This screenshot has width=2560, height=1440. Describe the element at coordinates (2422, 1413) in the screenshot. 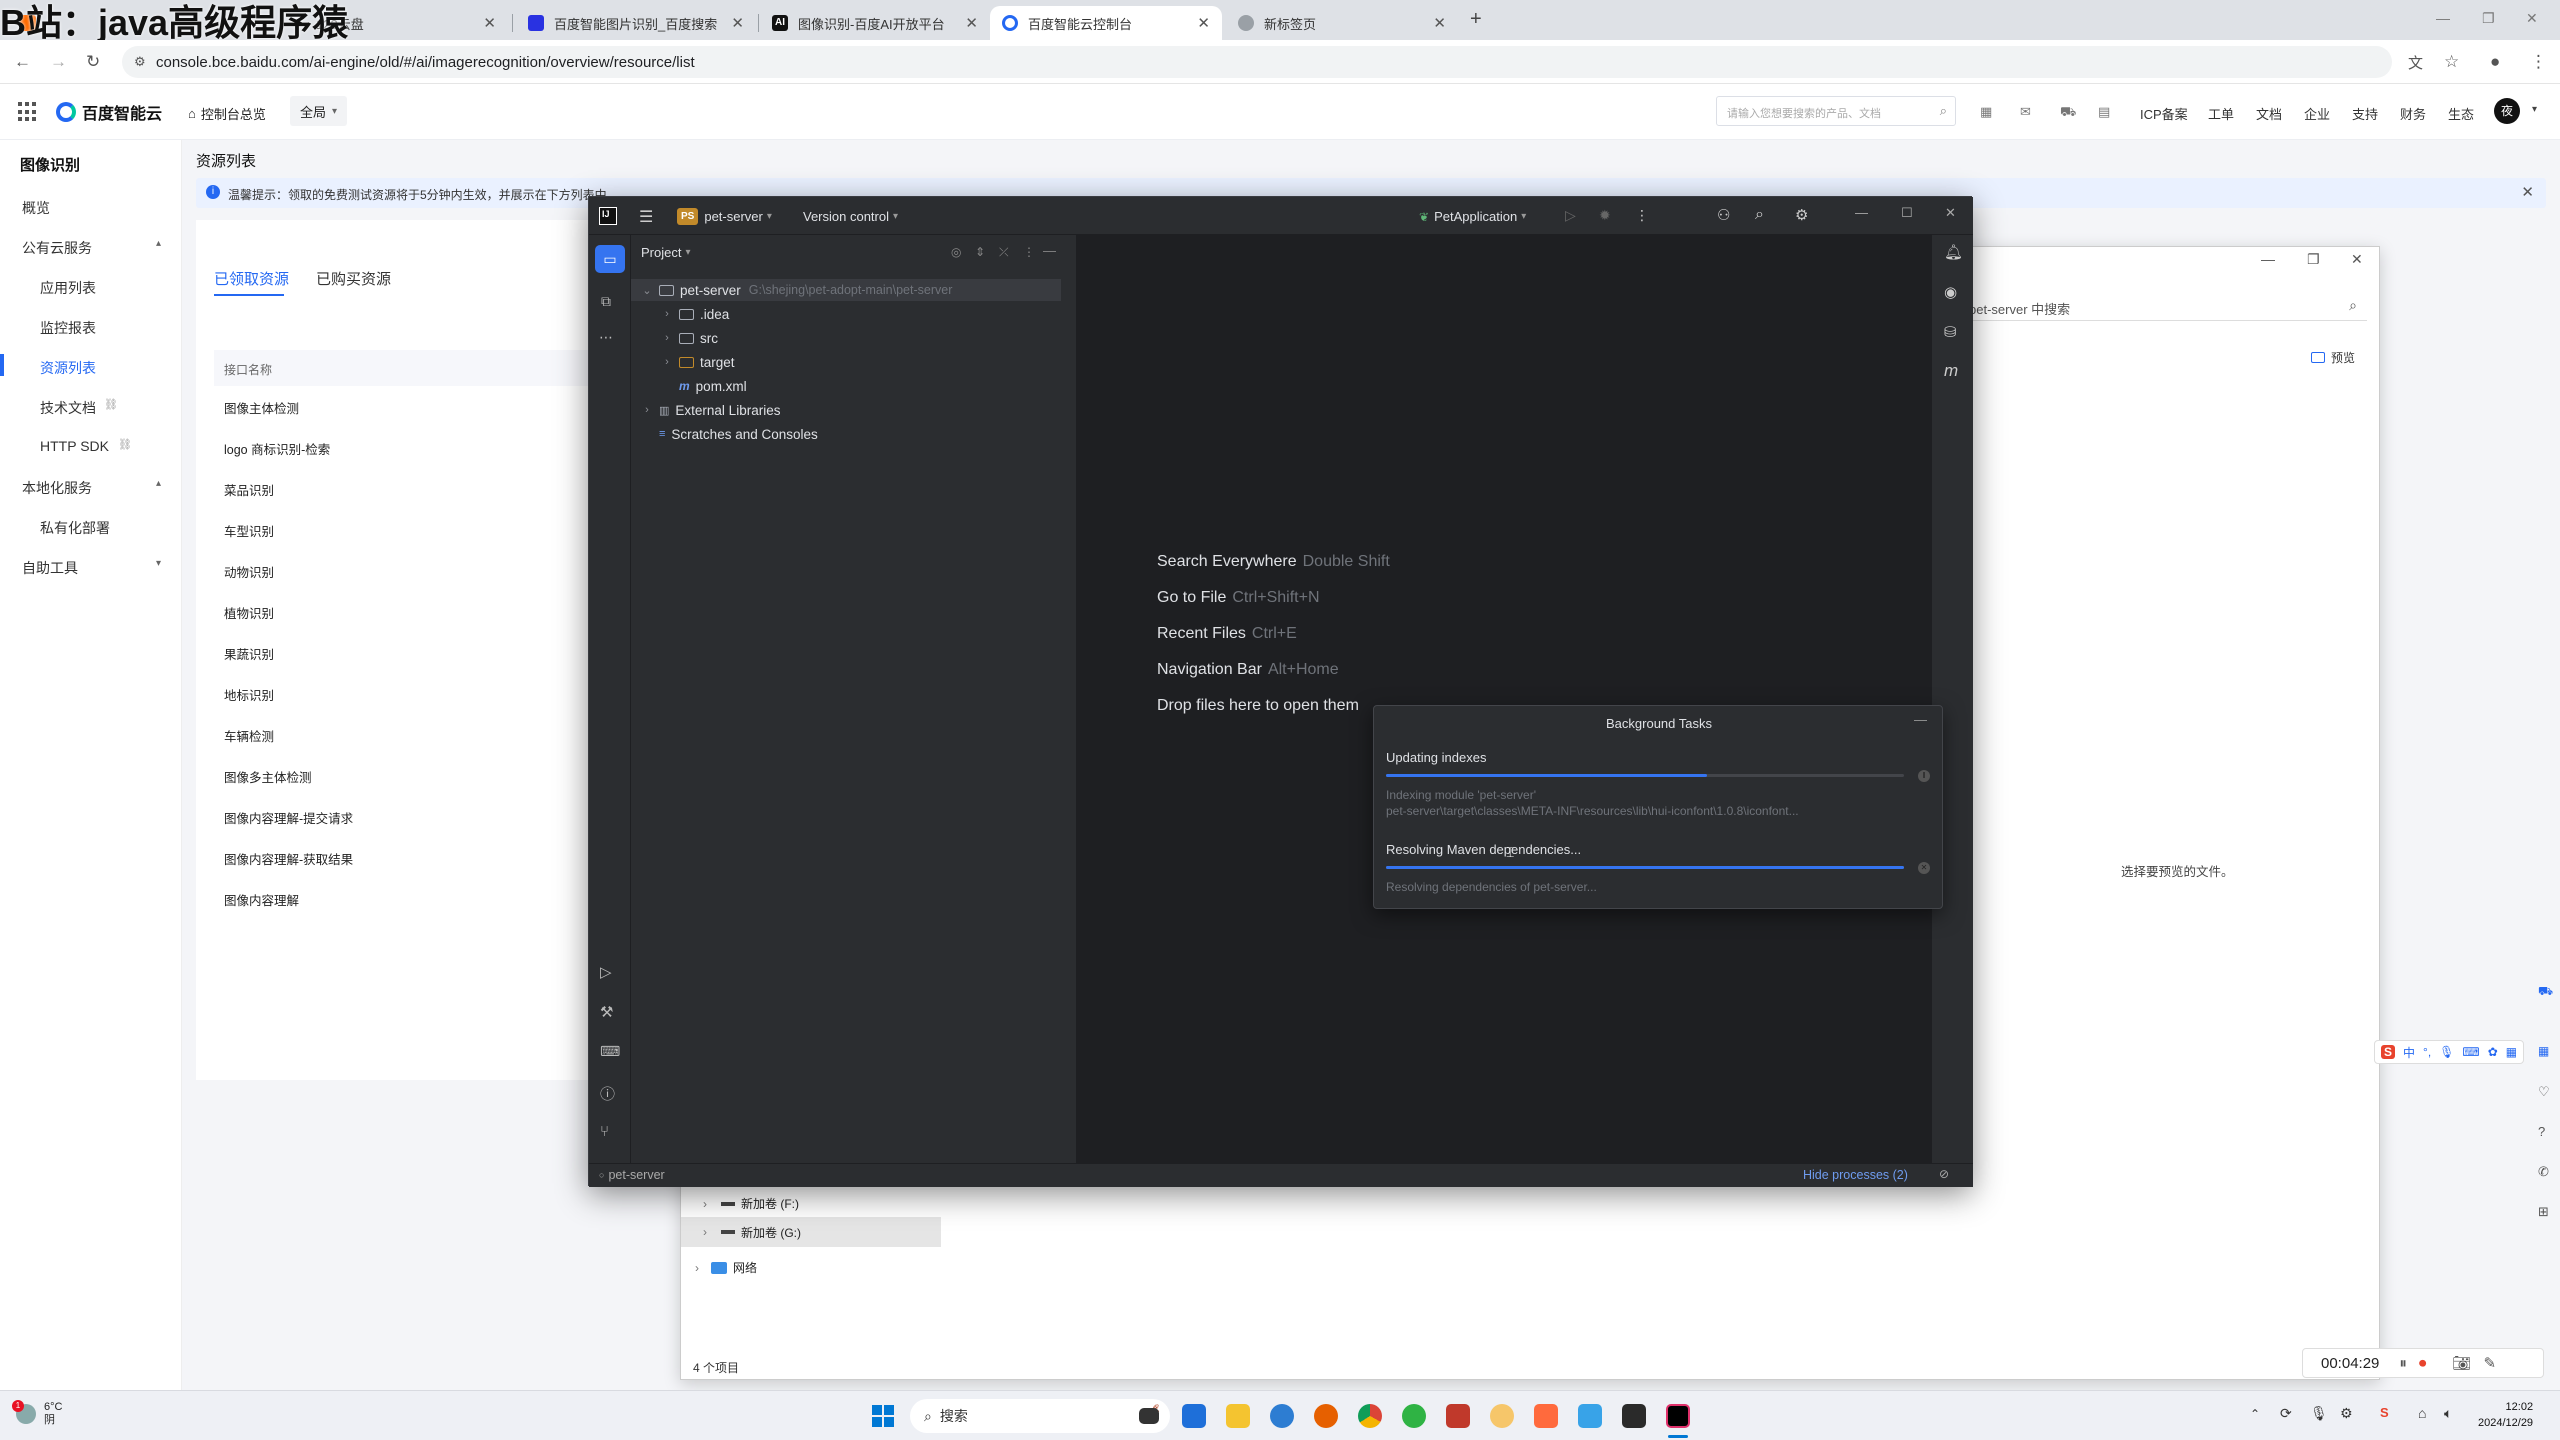

I see `network-wifi-icon: ⌂` at that location.